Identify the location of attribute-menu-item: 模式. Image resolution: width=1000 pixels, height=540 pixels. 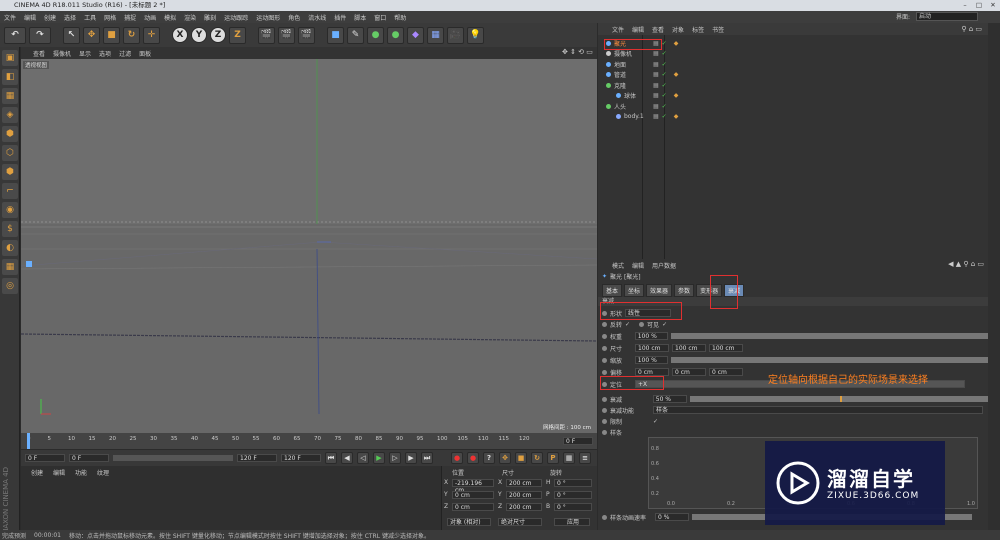
(618, 265).